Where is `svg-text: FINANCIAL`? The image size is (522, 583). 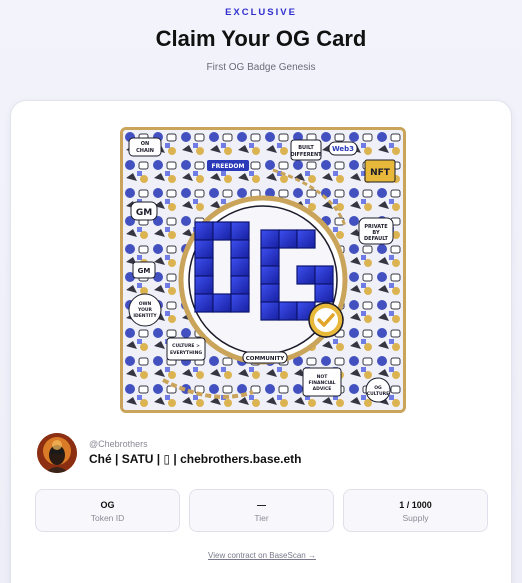
svg-text: FINANCIAL is located at coordinates (321, 383).